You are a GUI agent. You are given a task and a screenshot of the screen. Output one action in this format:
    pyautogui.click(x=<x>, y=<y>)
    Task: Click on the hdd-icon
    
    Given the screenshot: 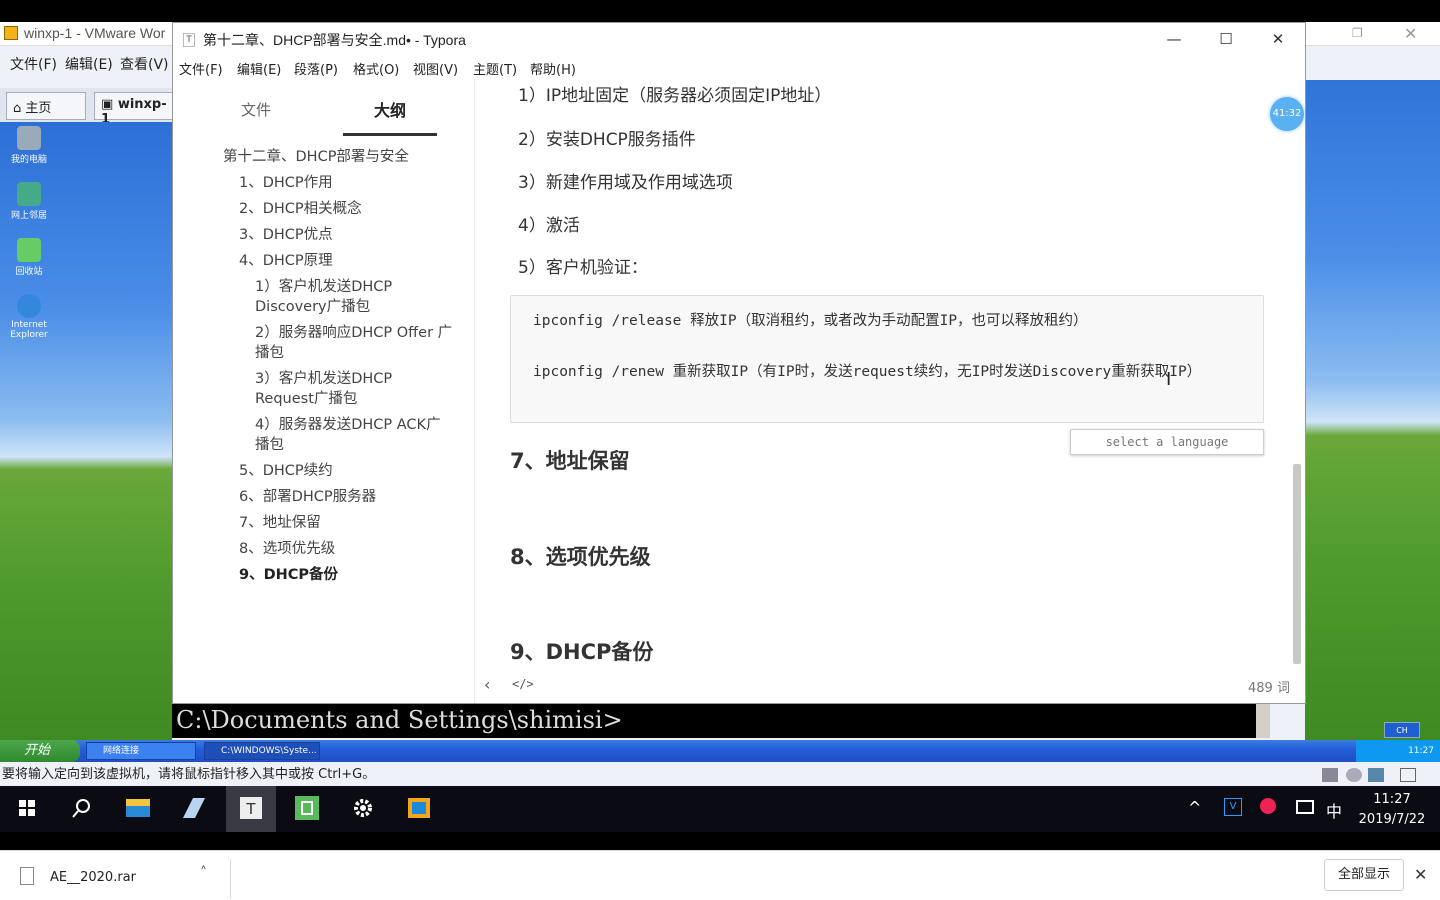 What is the action you would take?
    pyautogui.click(x=1330, y=775)
    